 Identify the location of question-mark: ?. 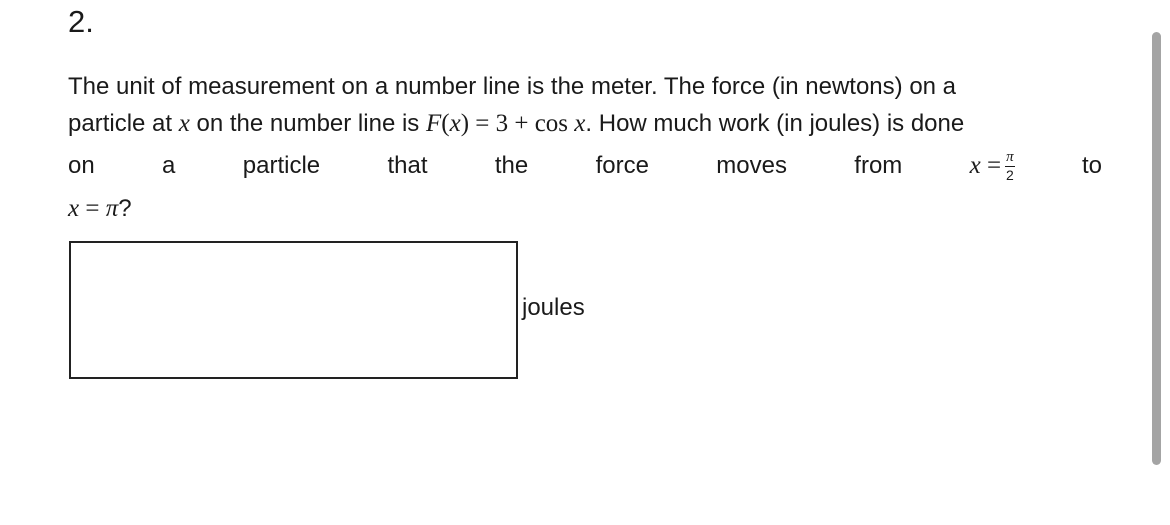
(125, 208).